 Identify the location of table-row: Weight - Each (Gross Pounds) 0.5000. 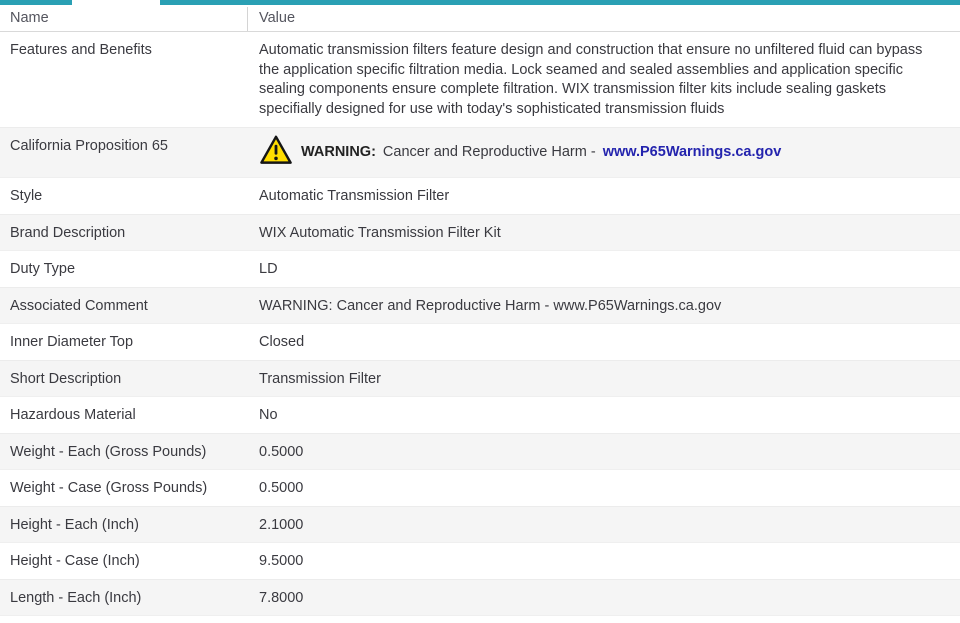
(480, 451).